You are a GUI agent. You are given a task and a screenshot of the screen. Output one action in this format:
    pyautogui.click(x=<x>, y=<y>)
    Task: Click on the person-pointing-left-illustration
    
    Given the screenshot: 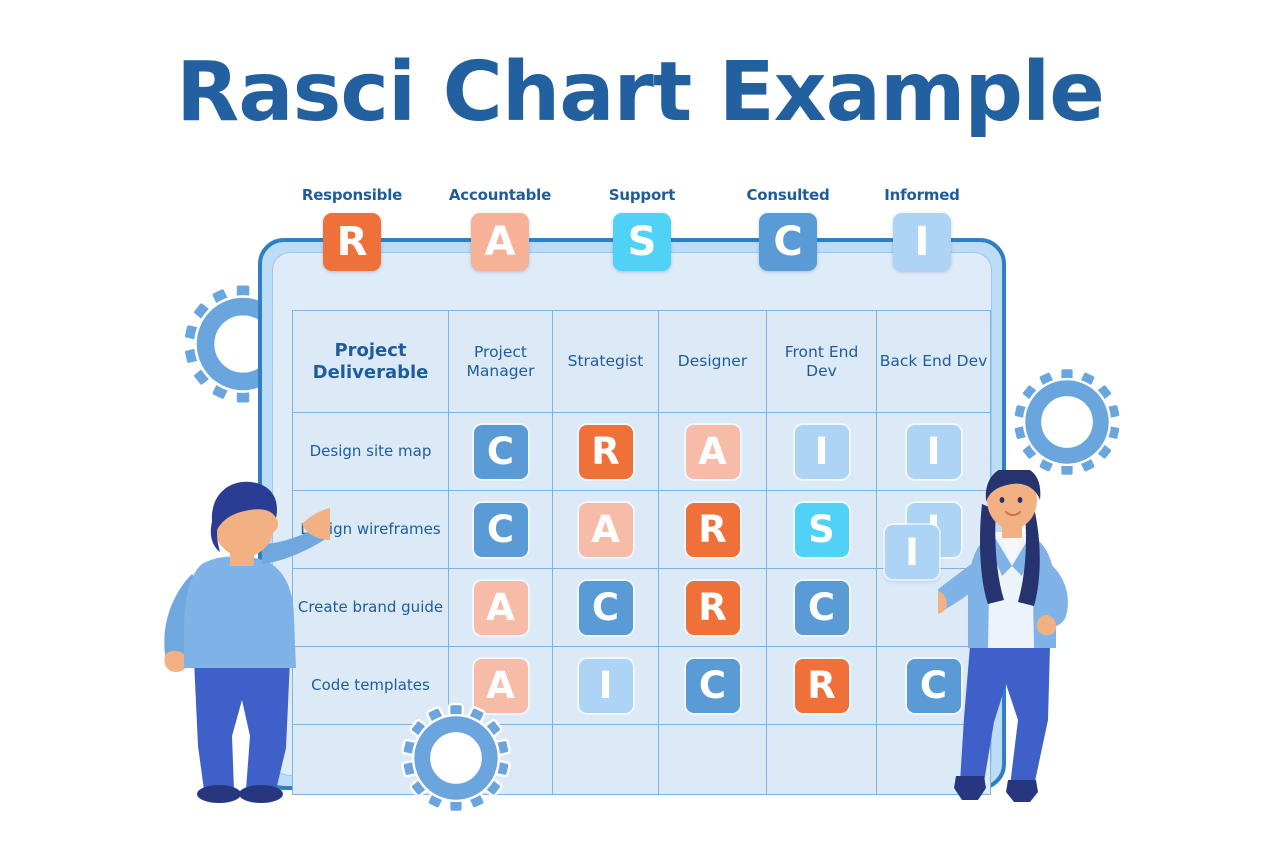 What is the action you would take?
    pyautogui.click(x=247, y=642)
    